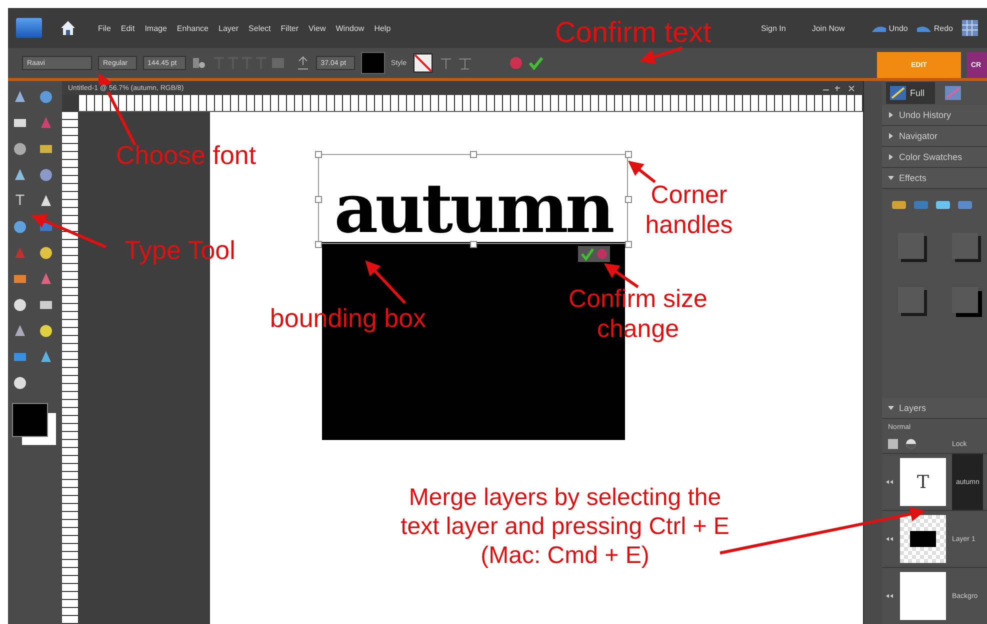 The height and width of the screenshot is (624, 987). I want to click on redo-icon, so click(924, 28).